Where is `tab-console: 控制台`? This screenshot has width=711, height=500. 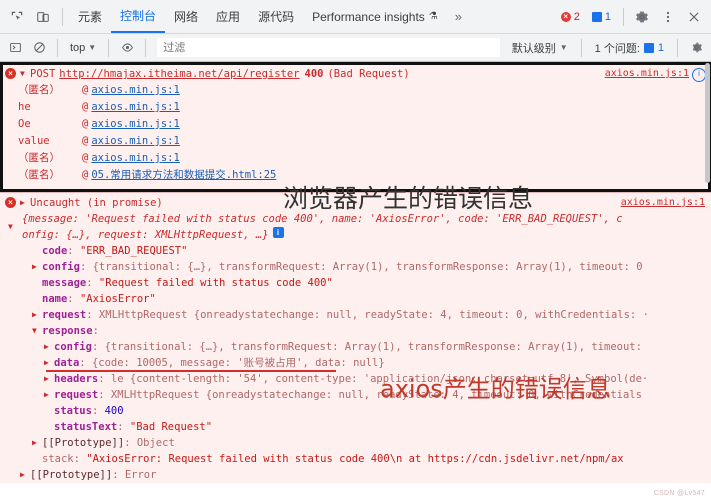
tab-console: 控制台 is located at coordinates (138, 16).